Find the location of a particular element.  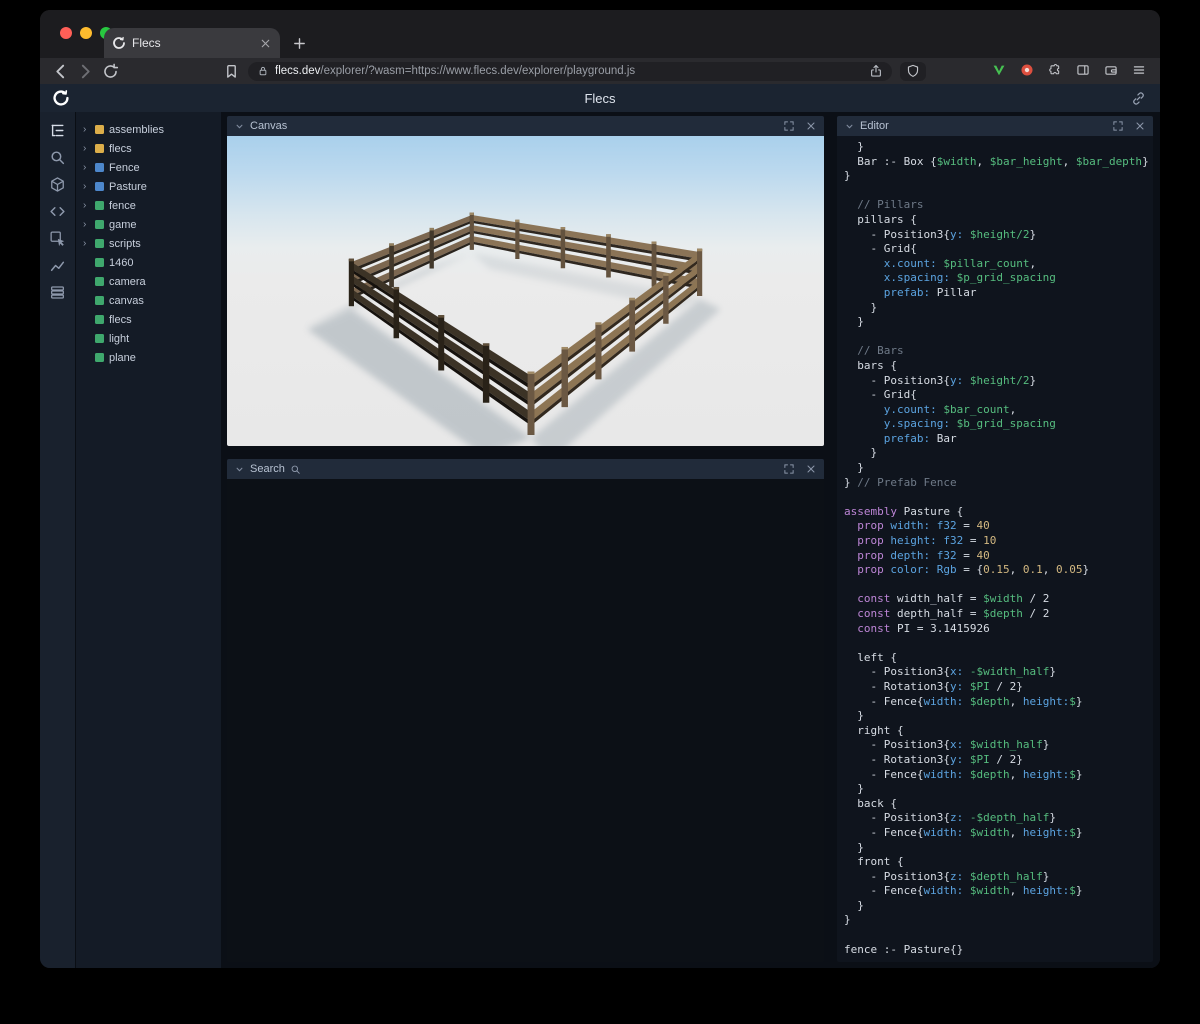

code-line: const depth_half = $depth / 2 is located at coordinates (953, 613).